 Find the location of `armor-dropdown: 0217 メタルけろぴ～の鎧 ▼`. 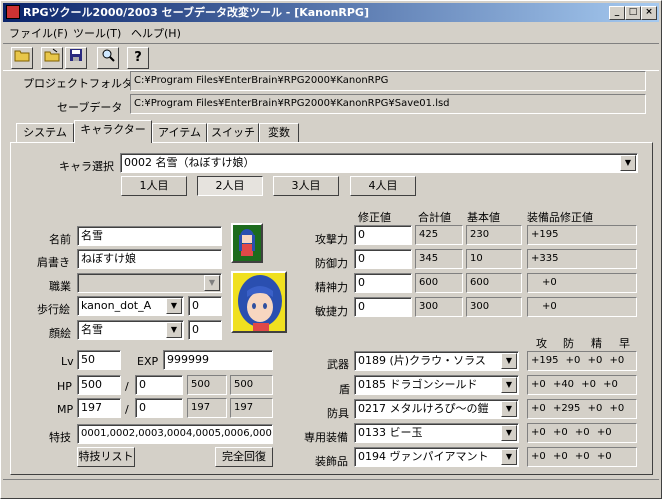

armor-dropdown: 0217 メタルけろぴ～の鎧 ▼ is located at coordinates (436, 409).